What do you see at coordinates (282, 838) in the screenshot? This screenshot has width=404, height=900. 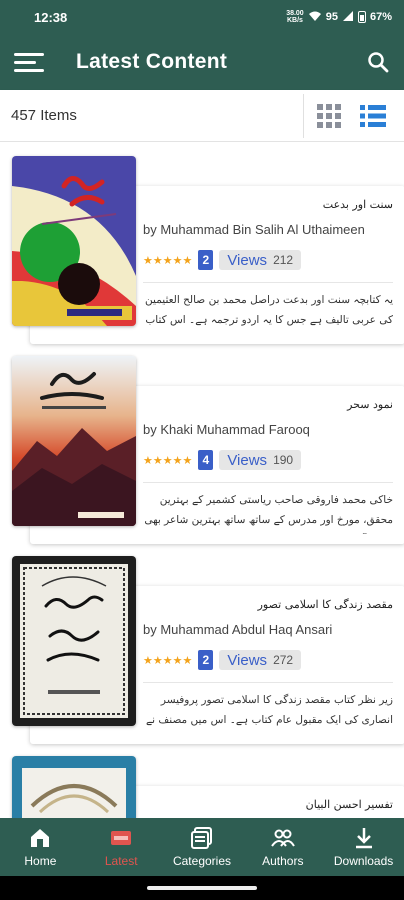 I see `authors-icon` at bounding box center [282, 838].